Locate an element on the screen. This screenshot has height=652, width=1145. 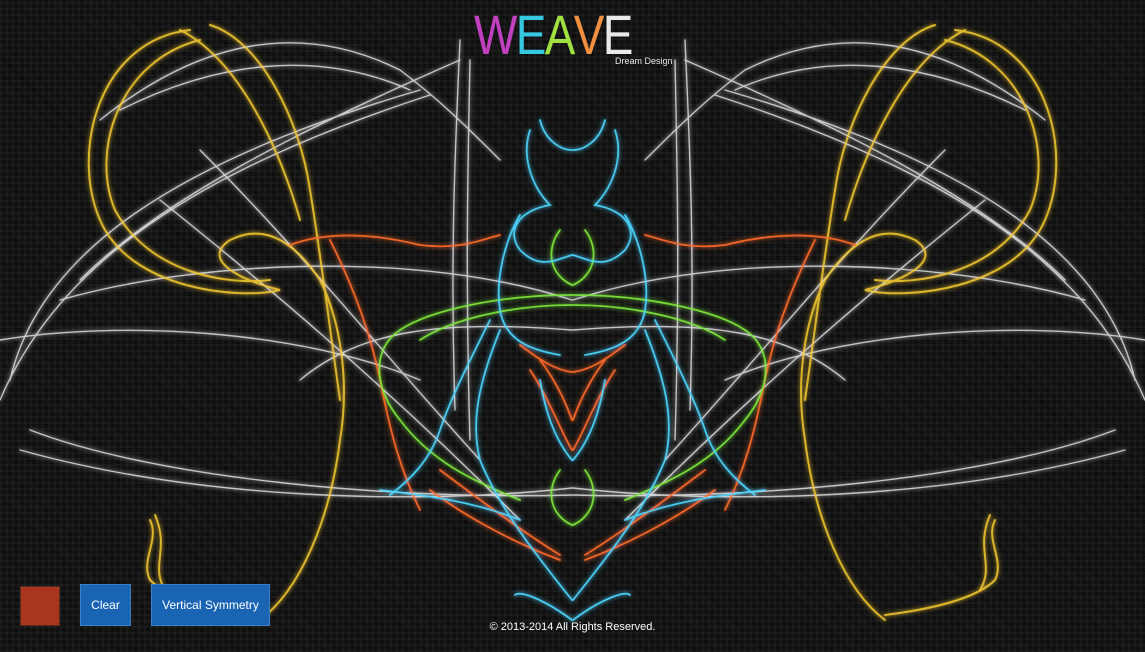
logo-letter: E is located at coordinates (531, 34).